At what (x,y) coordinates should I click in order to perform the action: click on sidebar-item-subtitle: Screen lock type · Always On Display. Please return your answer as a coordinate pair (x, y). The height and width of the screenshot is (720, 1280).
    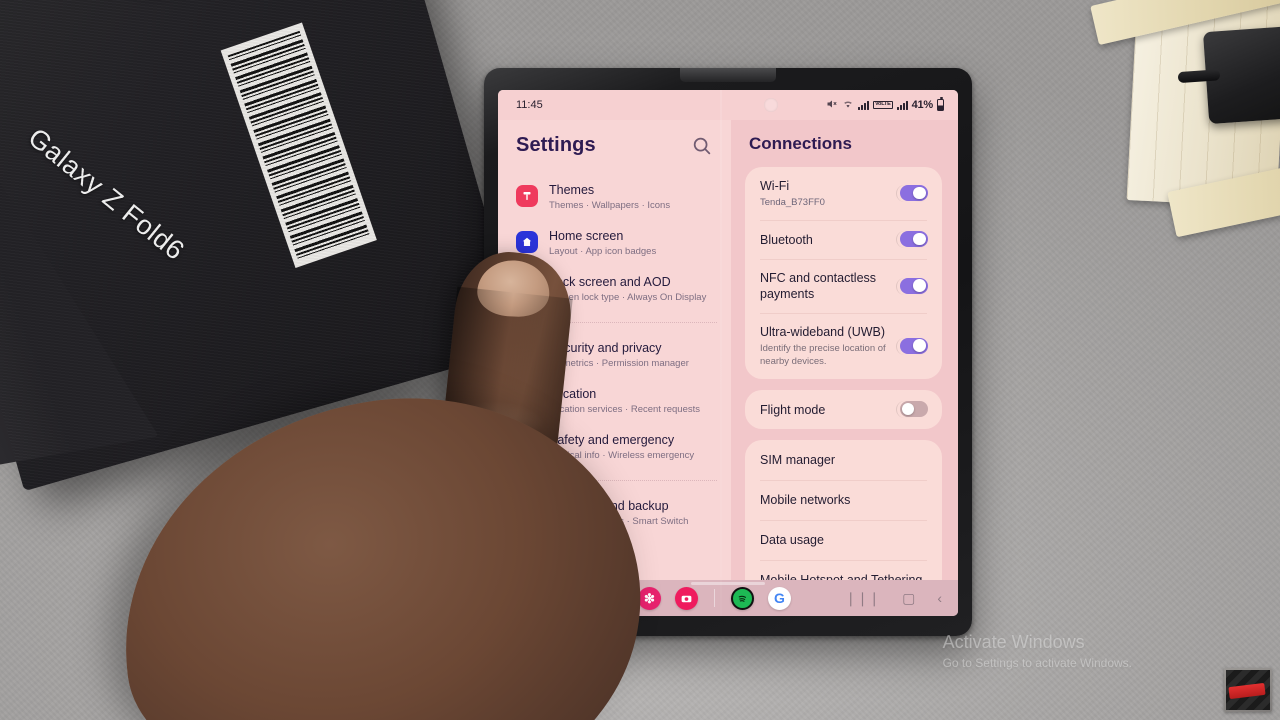
    Looking at the image, I should click on (628, 297).